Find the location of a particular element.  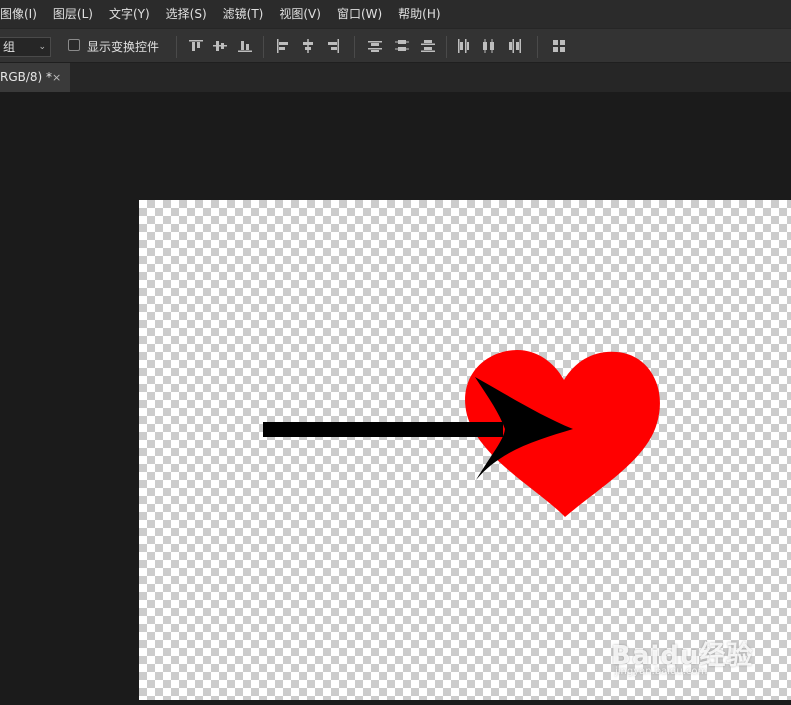

options-bar: 组 ⌄ 显示变换控件 is located at coordinates (395, 45).